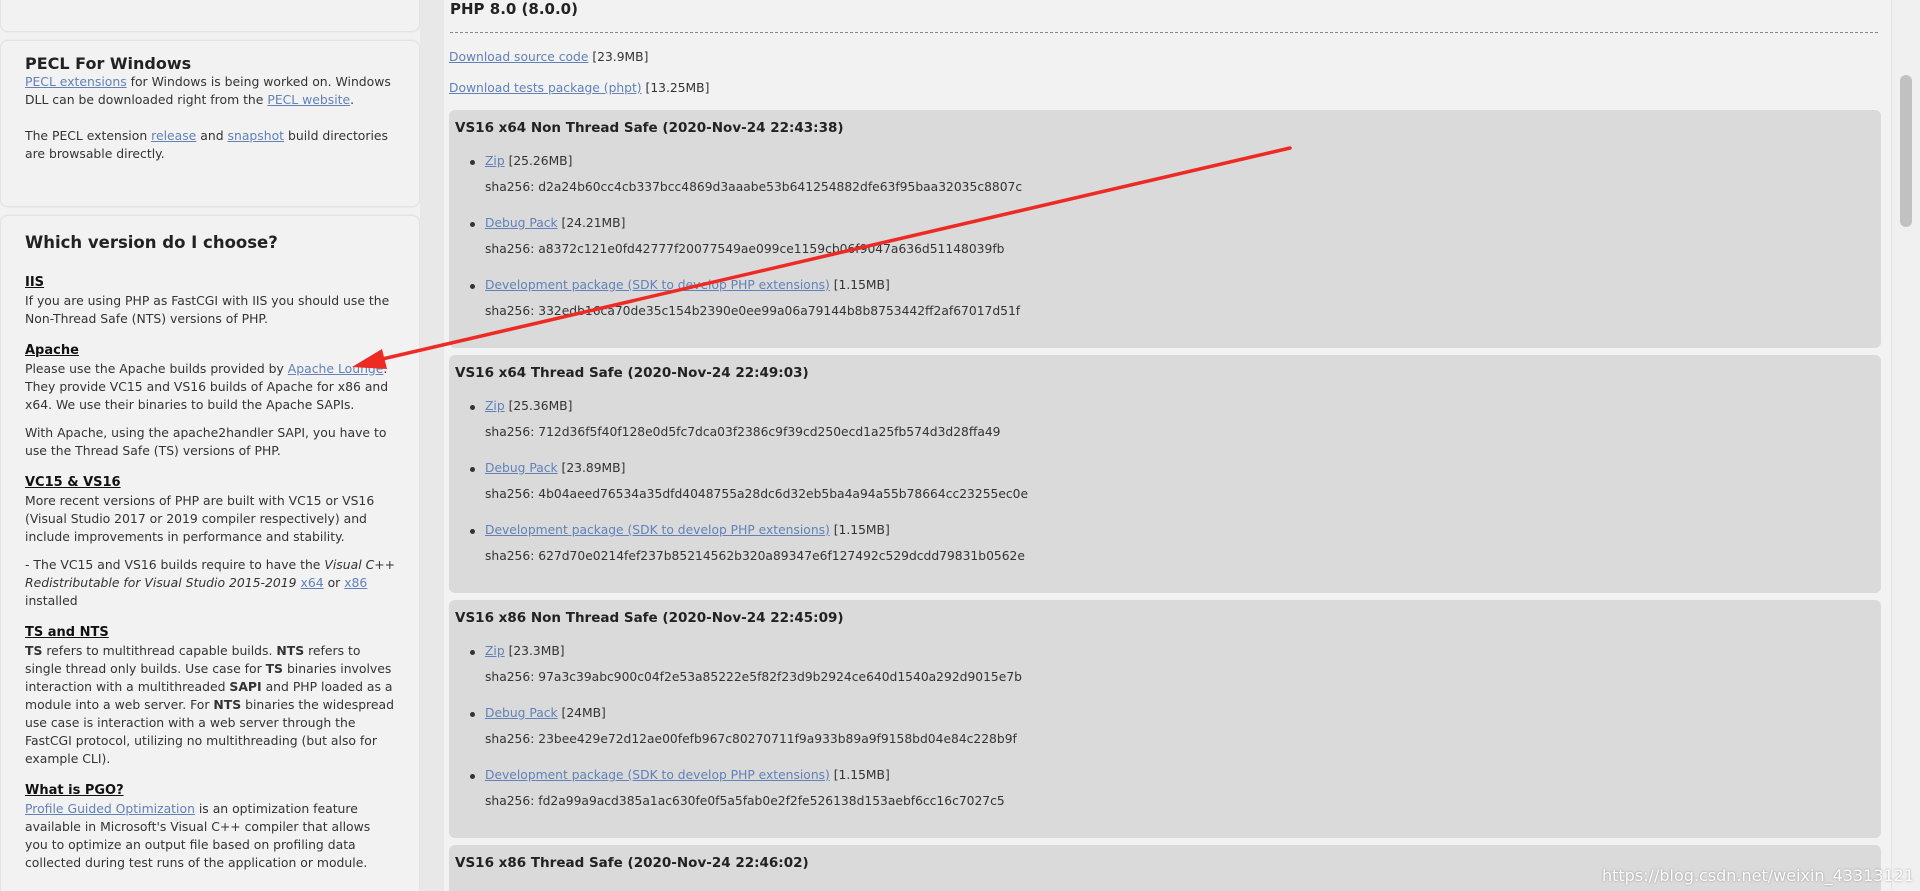  I want to click on pecl-extensions-link: PECL extensions, so click(76, 81).